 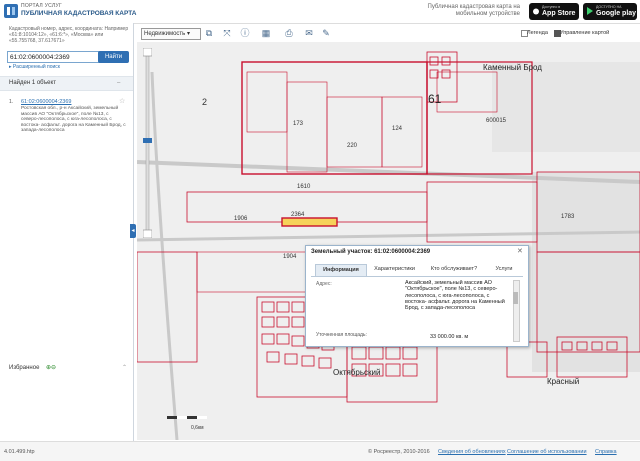 I want to click on basemap-label: Управление картой, so click(x=585, y=33).